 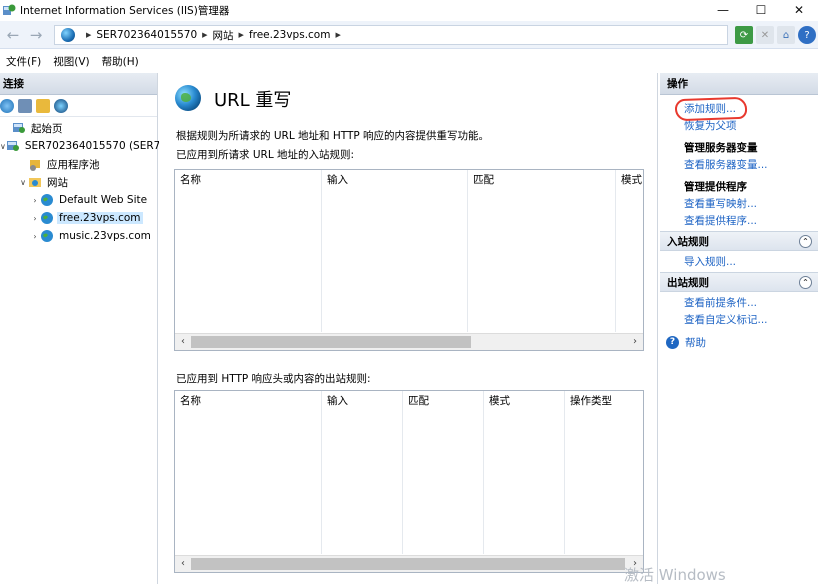 I want to click on start-page-icon, so click(x=19, y=128).